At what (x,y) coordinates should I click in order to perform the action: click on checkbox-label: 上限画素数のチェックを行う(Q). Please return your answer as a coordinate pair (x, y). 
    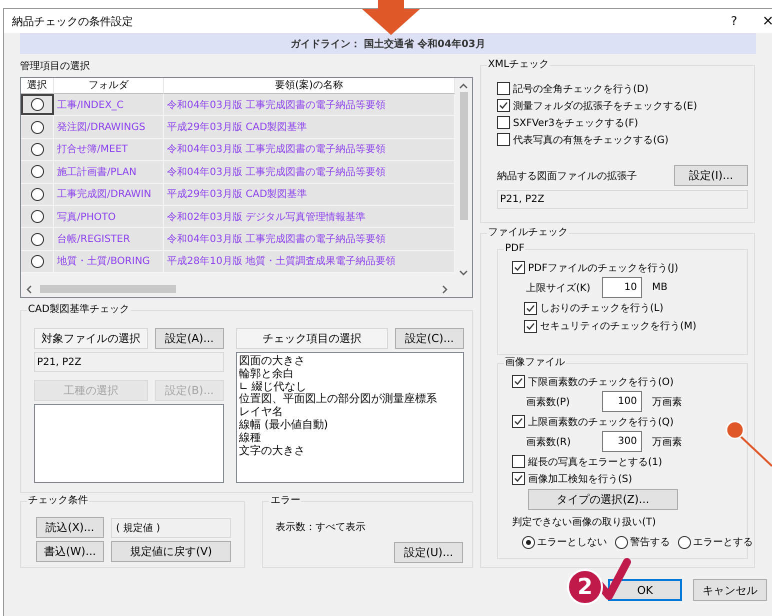
    Looking at the image, I should click on (601, 421).